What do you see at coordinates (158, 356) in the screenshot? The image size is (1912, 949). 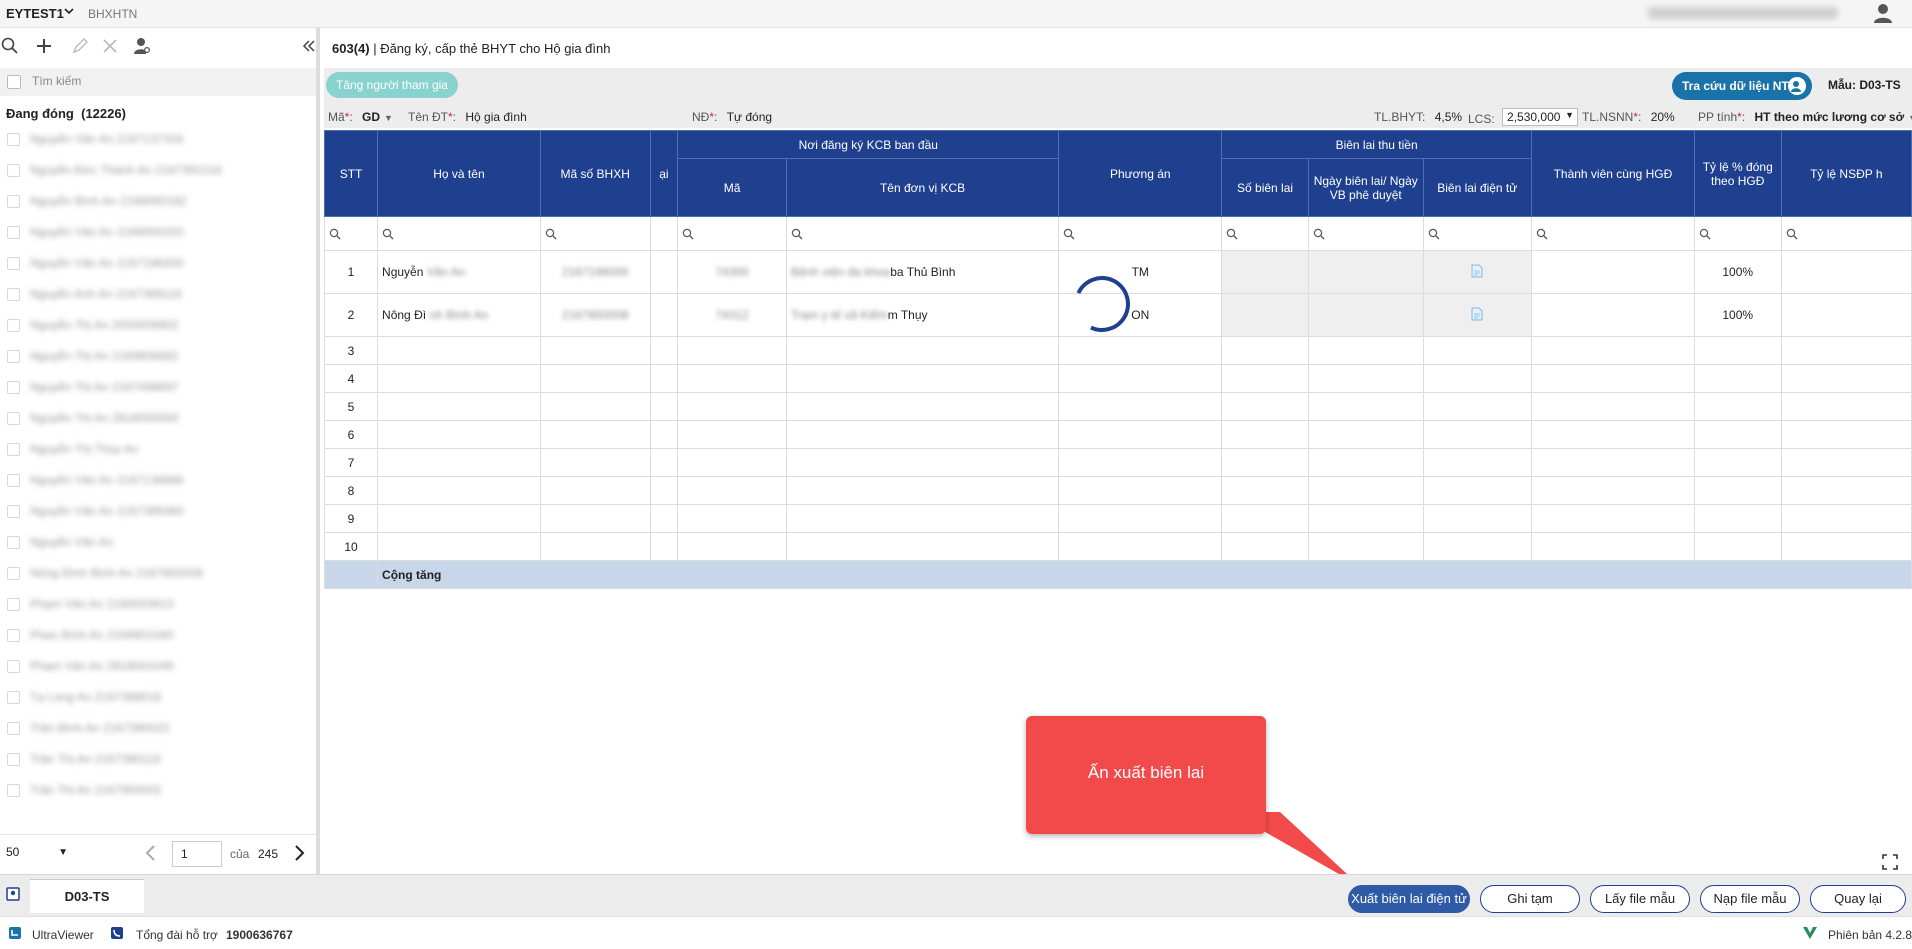 I see `list-item: Nguyễn Thị An 2169906882` at bounding box center [158, 356].